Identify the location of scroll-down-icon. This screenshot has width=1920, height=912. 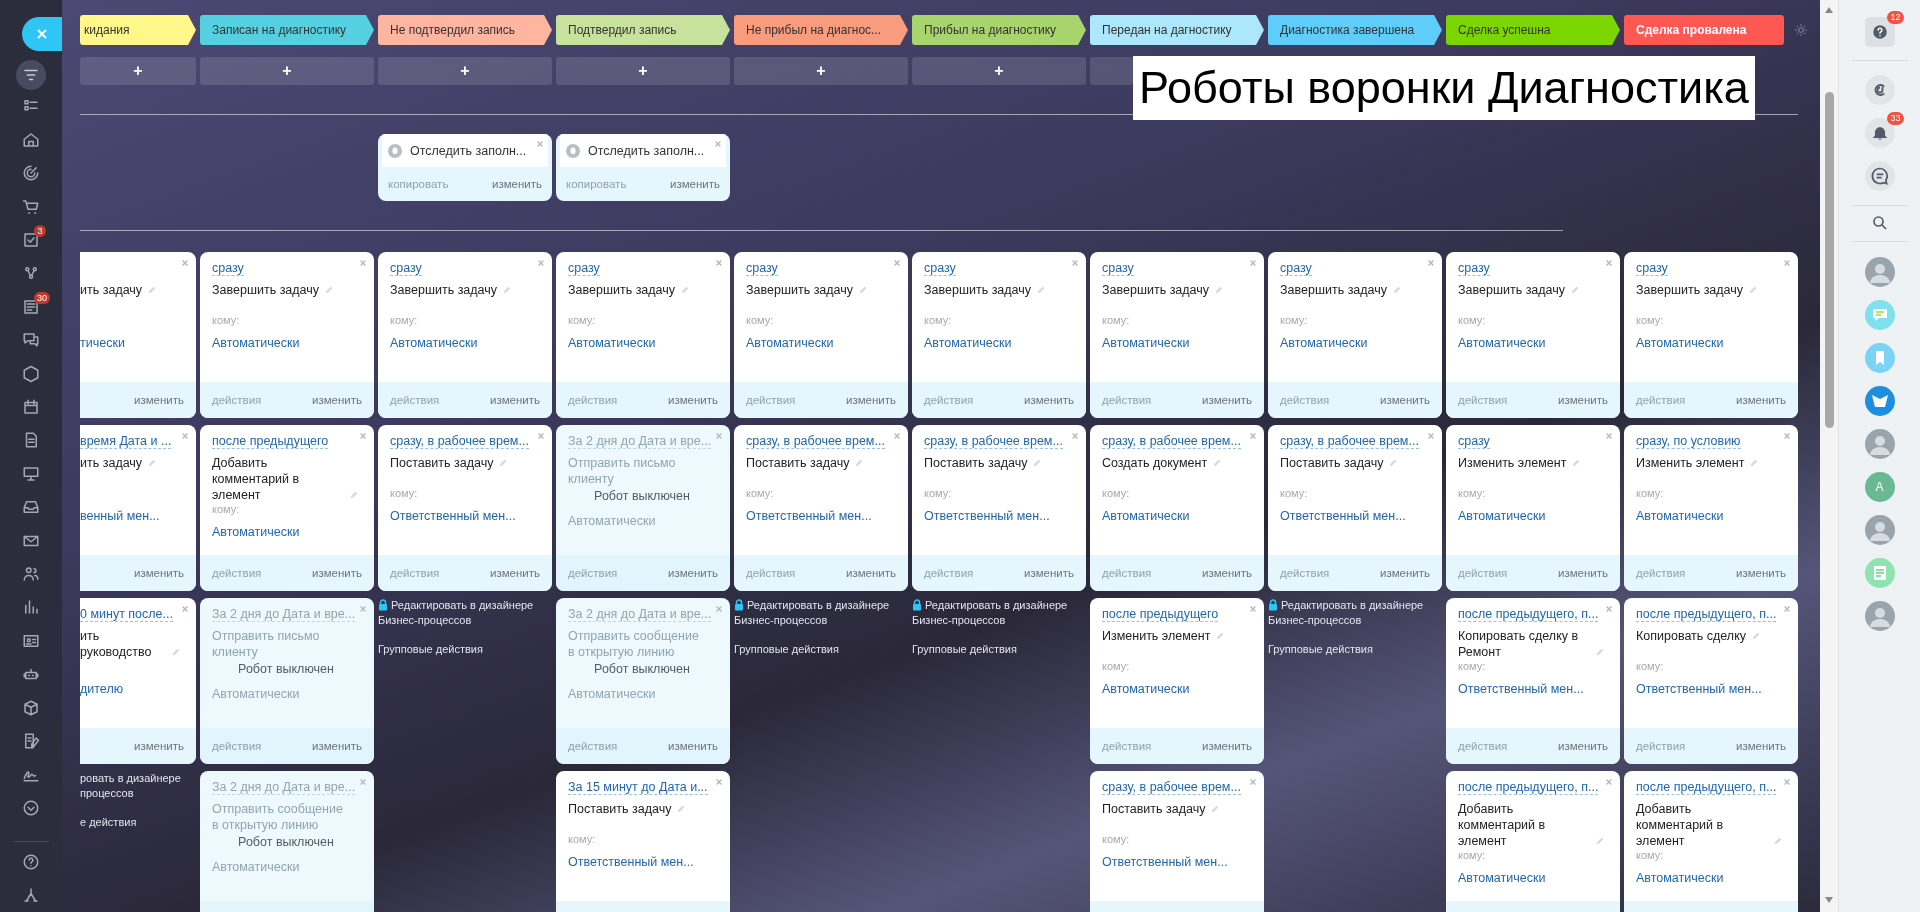
(1829, 900).